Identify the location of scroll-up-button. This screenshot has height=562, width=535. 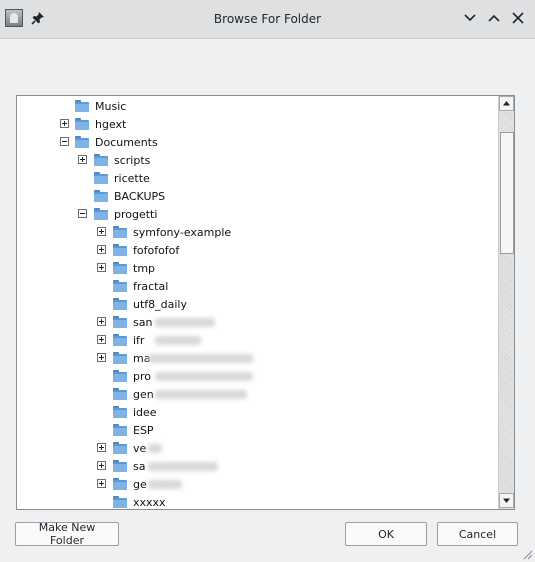
(506, 103).